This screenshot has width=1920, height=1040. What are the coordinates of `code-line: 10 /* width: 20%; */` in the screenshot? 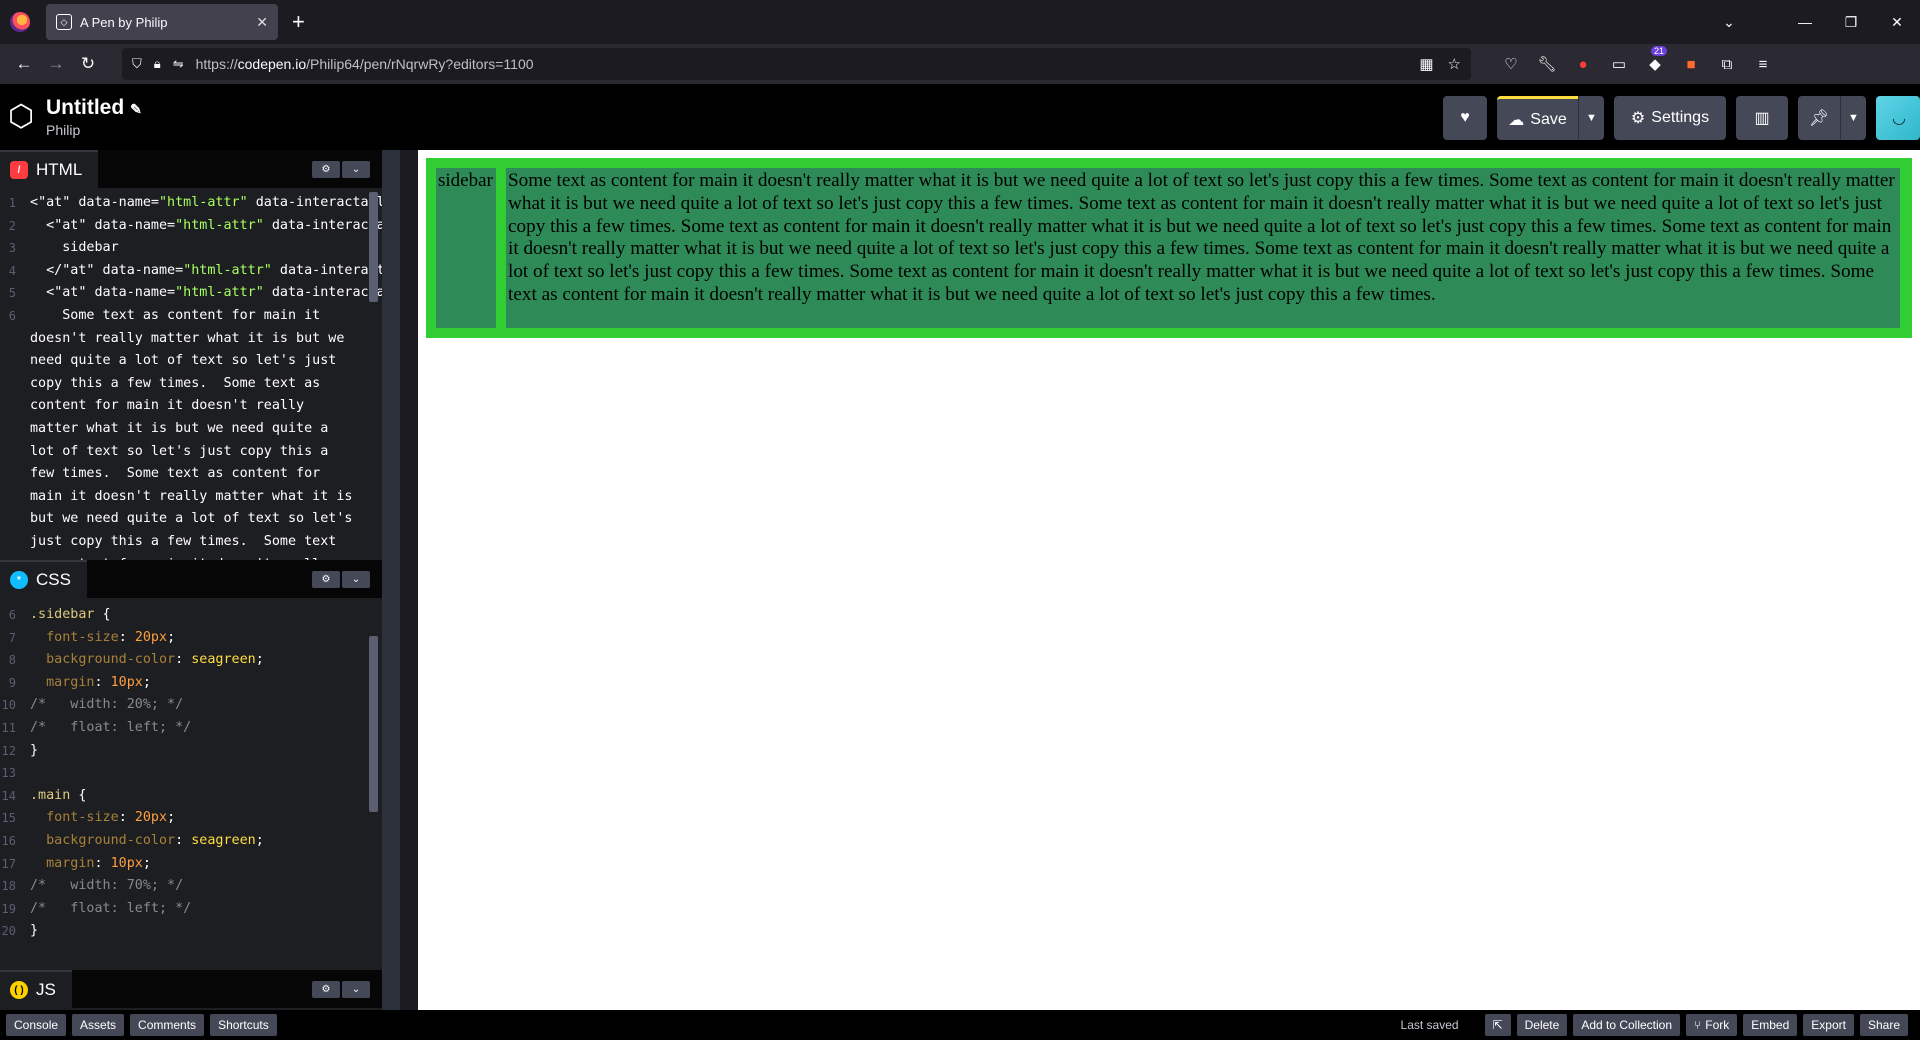 It's located at (191, 705).